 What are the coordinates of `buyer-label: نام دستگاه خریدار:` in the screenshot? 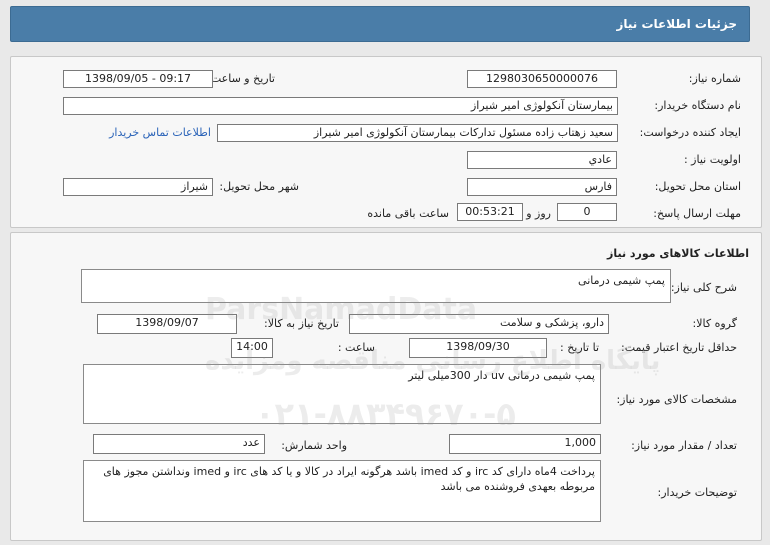 It's located at (697, 105).